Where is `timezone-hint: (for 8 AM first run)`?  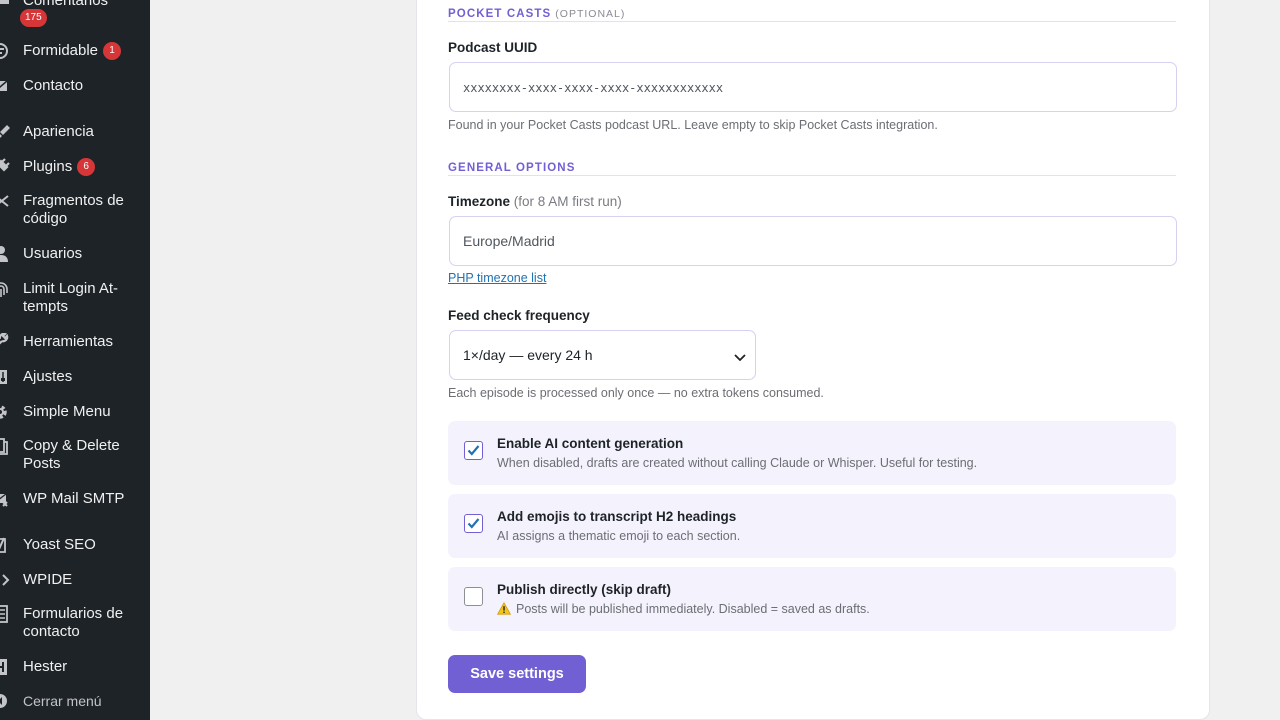
timezone-hint: (for 8 AM first run) is located at coordinates (567, 201).